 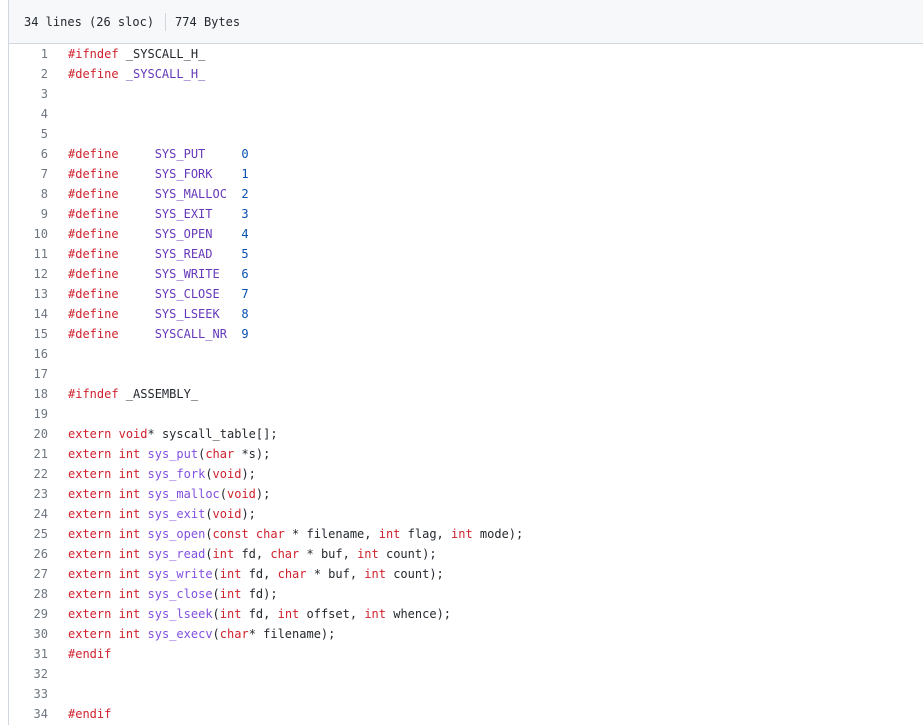 What do you see at coordinates (28, 314) in the screenshot?
I see `line-number: 14` at bounding box center [28, 314].